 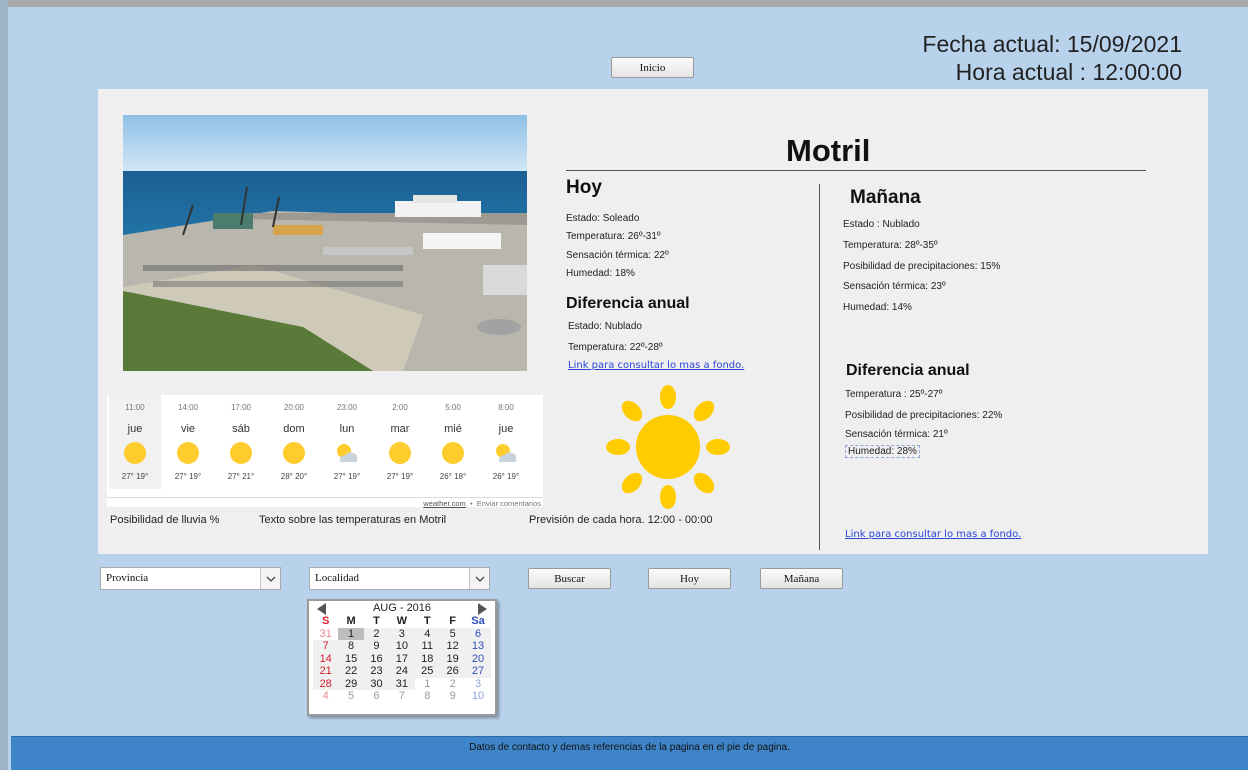 I want to click on calendar-day: 22, so click(x=351, y=671).